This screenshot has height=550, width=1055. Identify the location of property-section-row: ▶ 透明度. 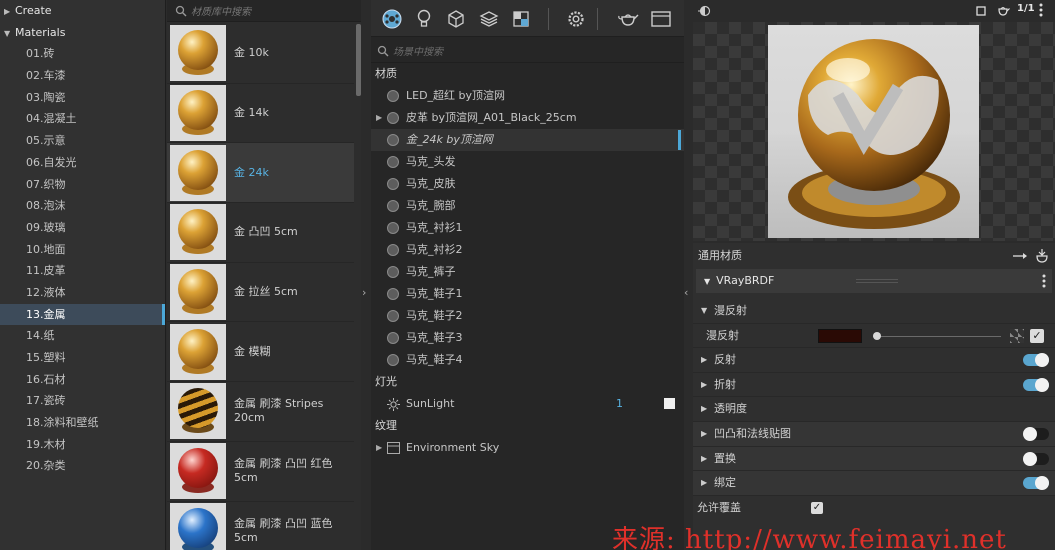
(874, 409).